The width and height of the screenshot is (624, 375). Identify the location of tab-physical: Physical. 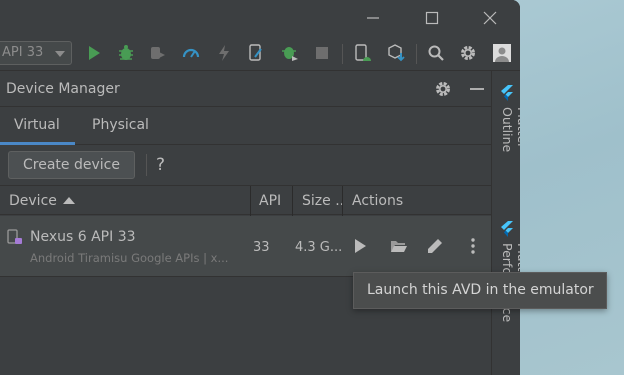
(120, 125).